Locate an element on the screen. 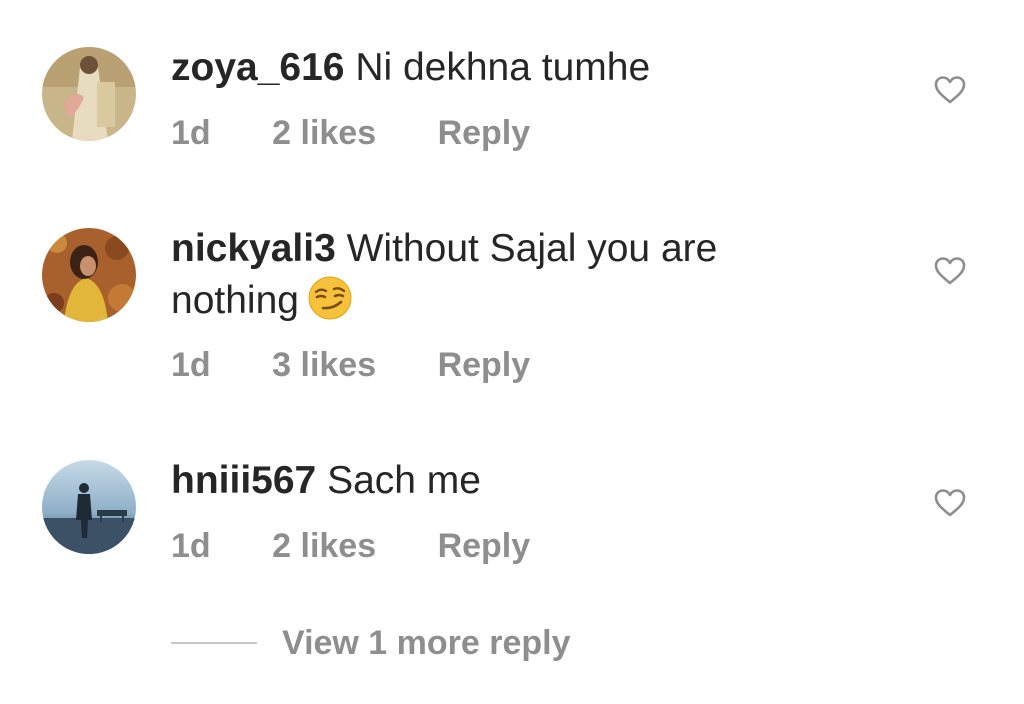  comment-body: Sach me is located at coordinates (404, 480).